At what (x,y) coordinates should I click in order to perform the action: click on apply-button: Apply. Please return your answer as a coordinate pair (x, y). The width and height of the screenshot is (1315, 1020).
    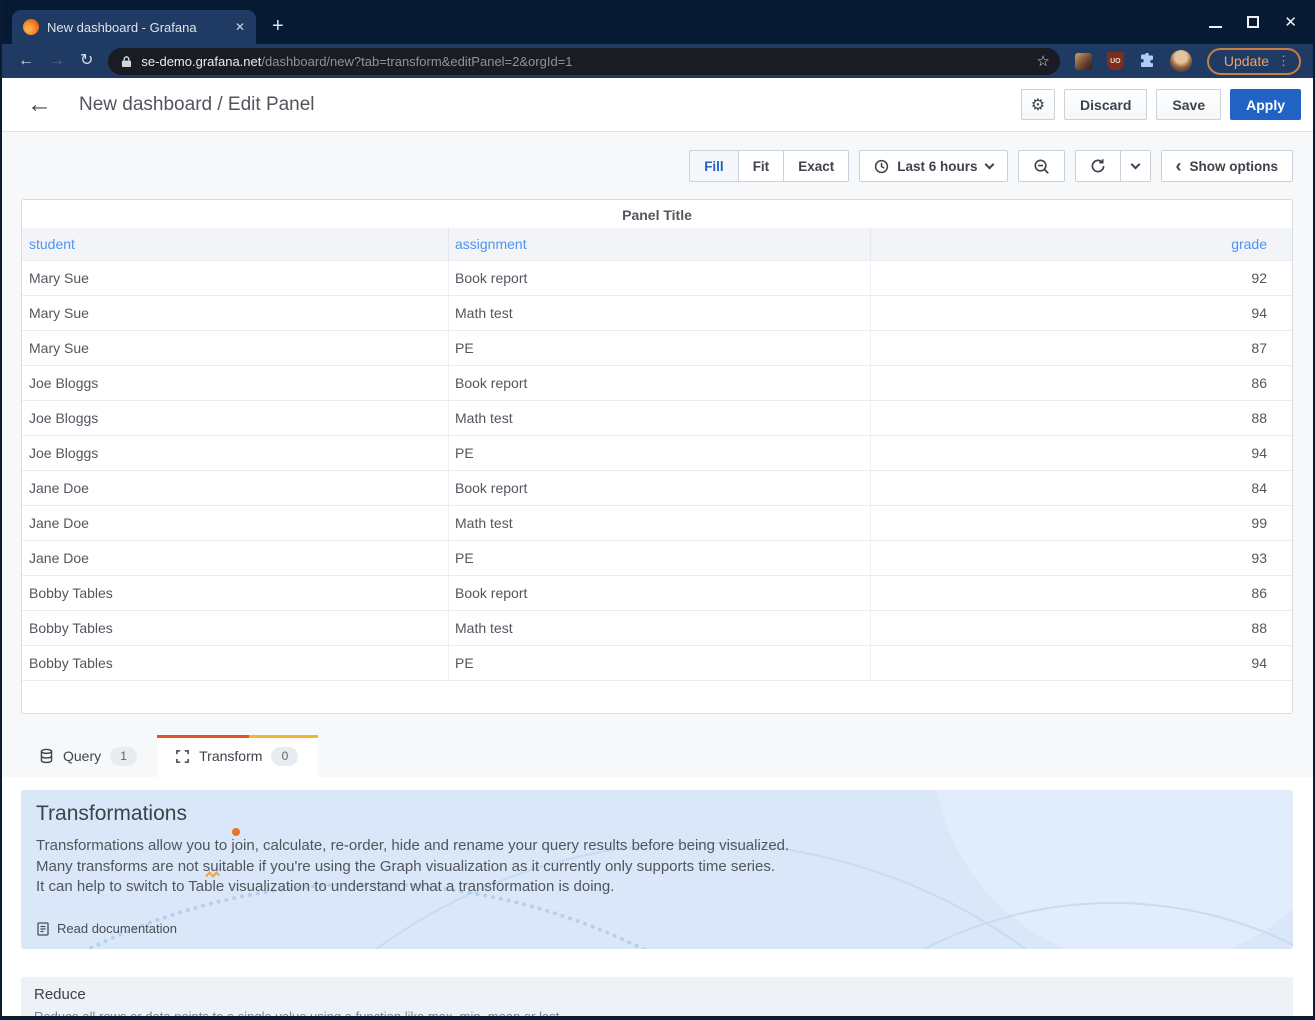
    Looking at the image, I should click on (1265, 104).